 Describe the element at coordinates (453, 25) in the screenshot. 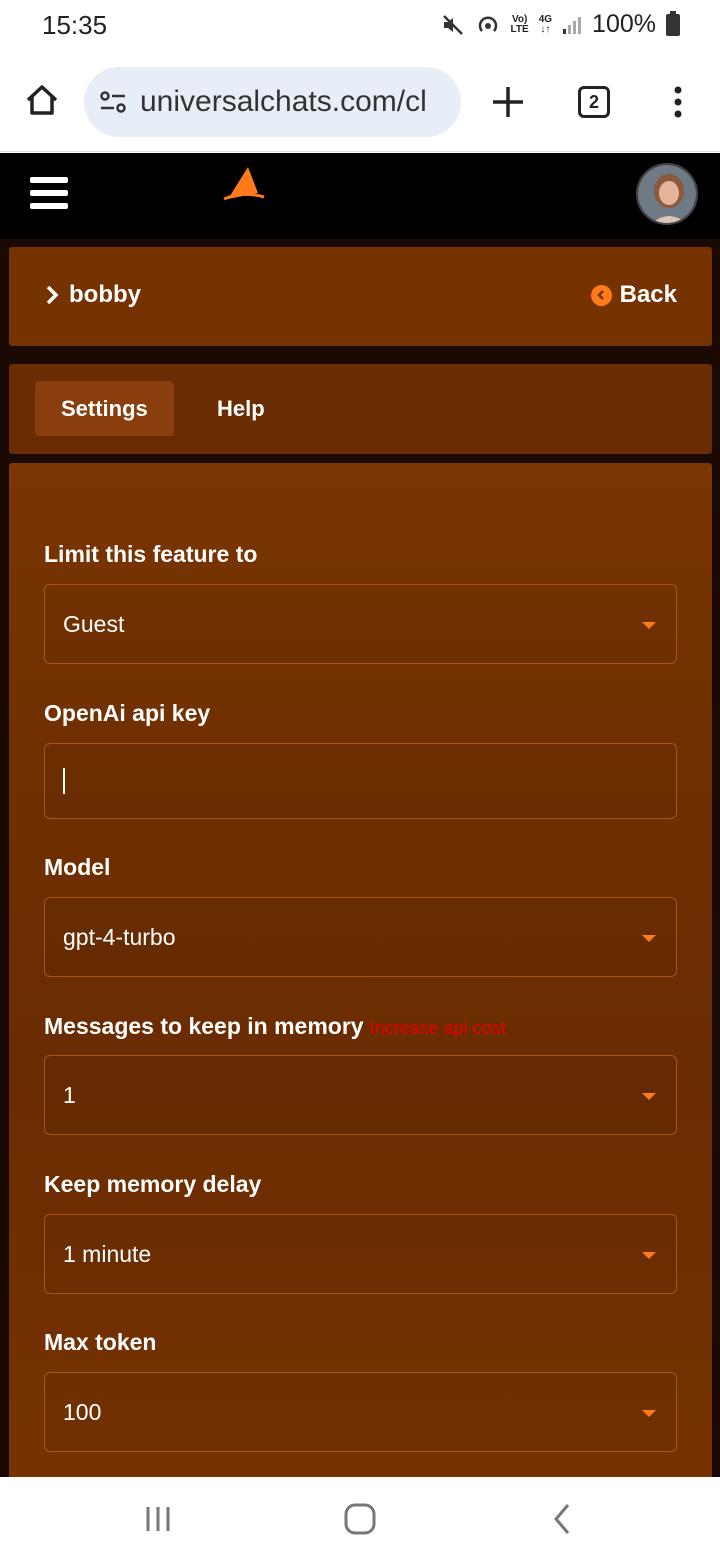

I see `mute-icon` at that location.